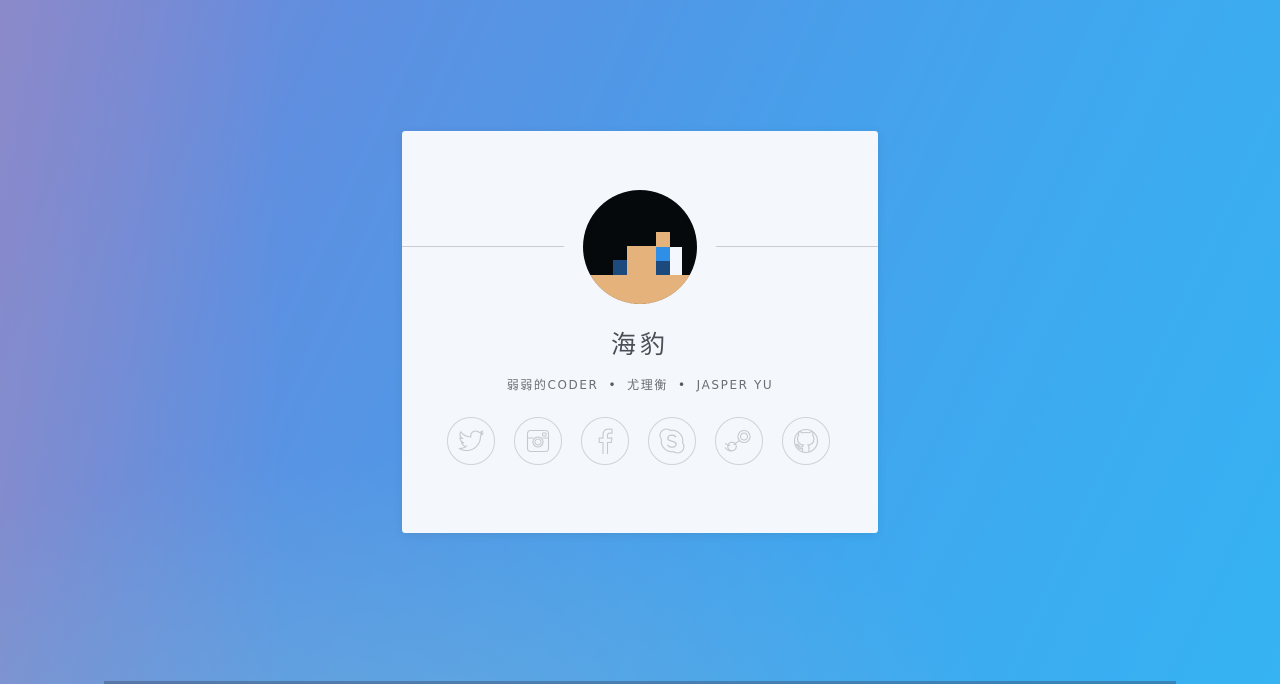 This screenshot has height=684, width=1280. Describe the element at coordinates (620, 267) in the screenshot. I see `avatar-eye-left` at that location.